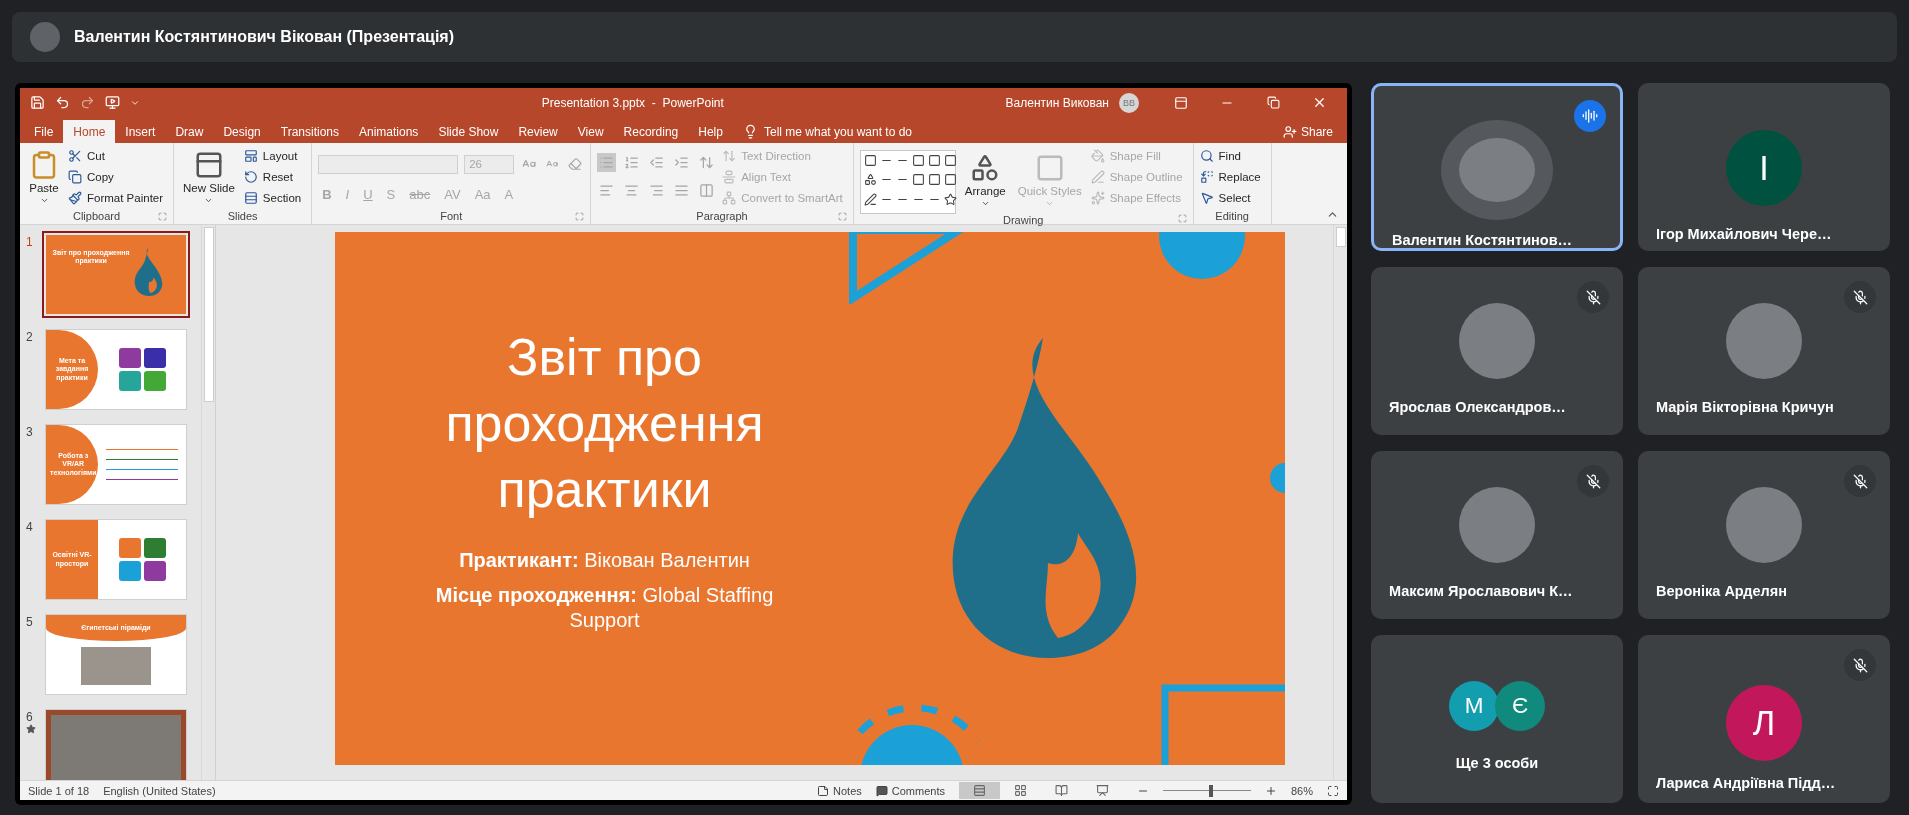 The height and width of the screenshot is (815, 1909). Describe the element at coordinates (37, 102) in the screenshot. I see `save-icon` at that location.